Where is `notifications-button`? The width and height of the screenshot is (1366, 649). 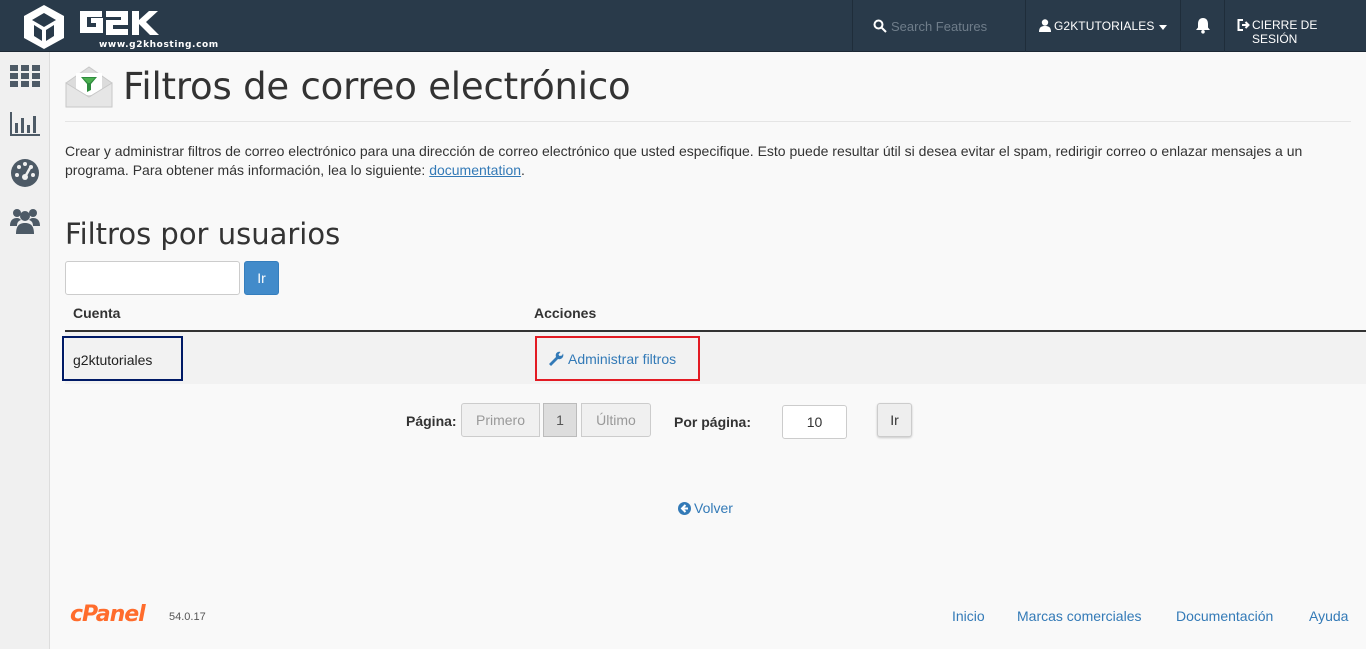
notifications-button is located at coordinates (1202, 26).